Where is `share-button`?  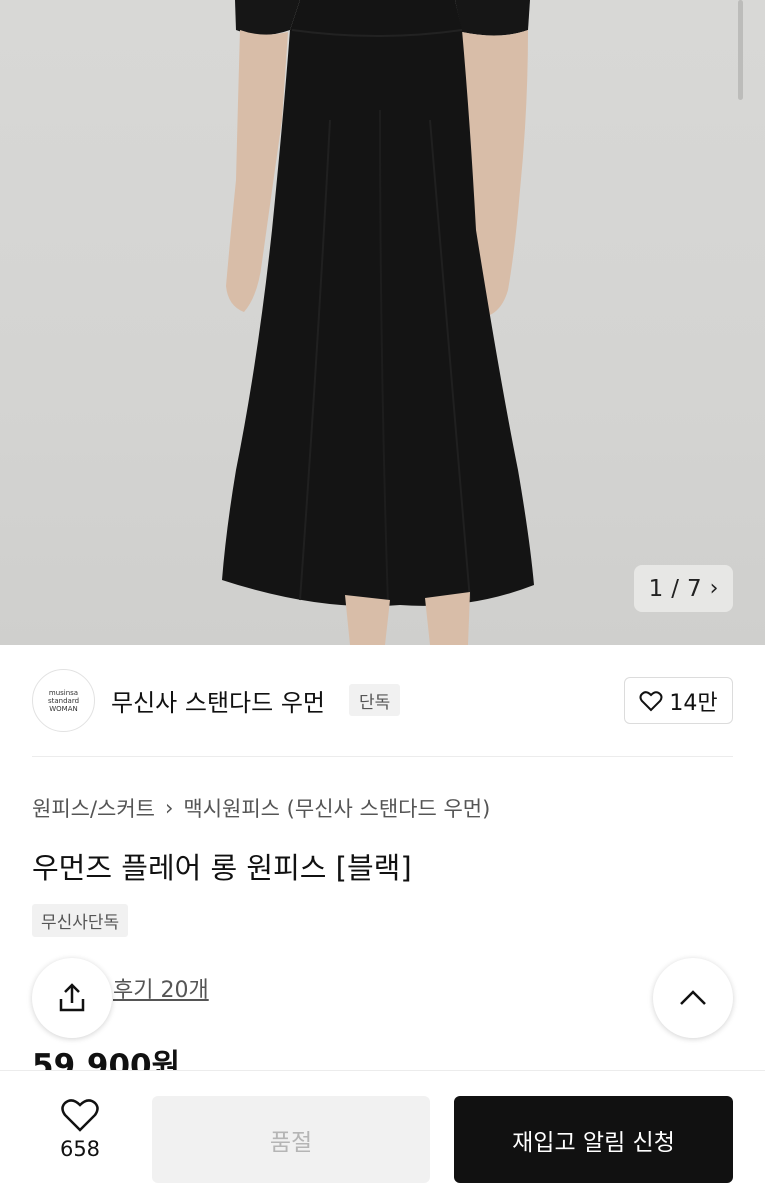
share-button is located at coordinates (72, 998).